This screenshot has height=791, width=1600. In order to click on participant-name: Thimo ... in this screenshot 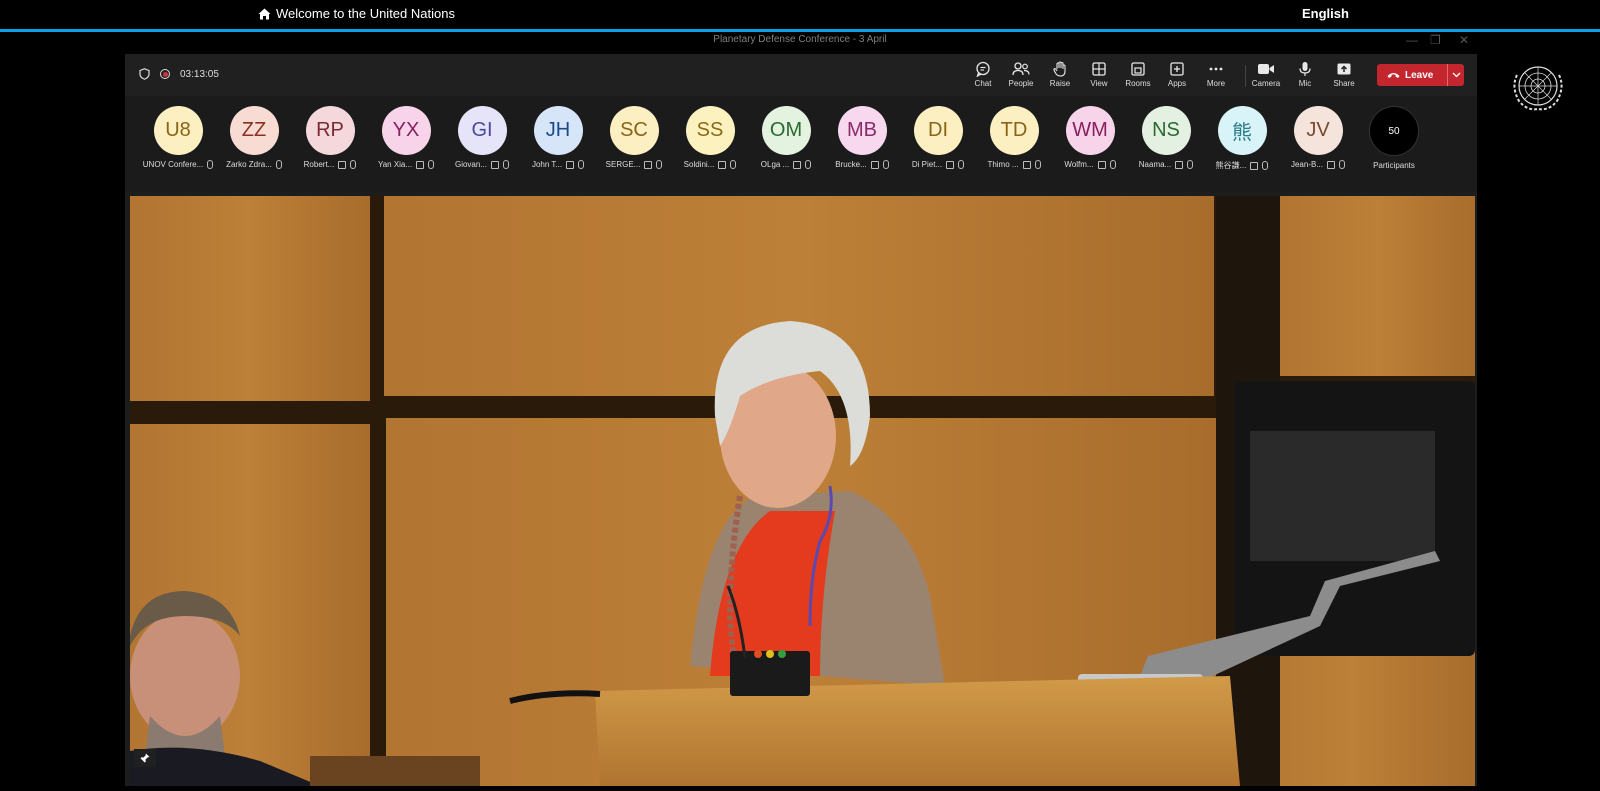, I will do `click(1003, 164)`.